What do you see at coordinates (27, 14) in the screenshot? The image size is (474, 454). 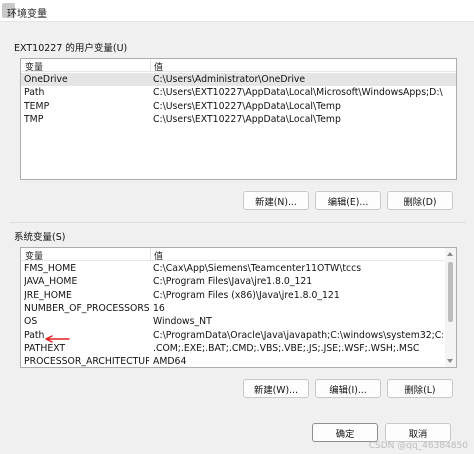 I see `window-title: 环境变量` at bounding box center [27, 14].